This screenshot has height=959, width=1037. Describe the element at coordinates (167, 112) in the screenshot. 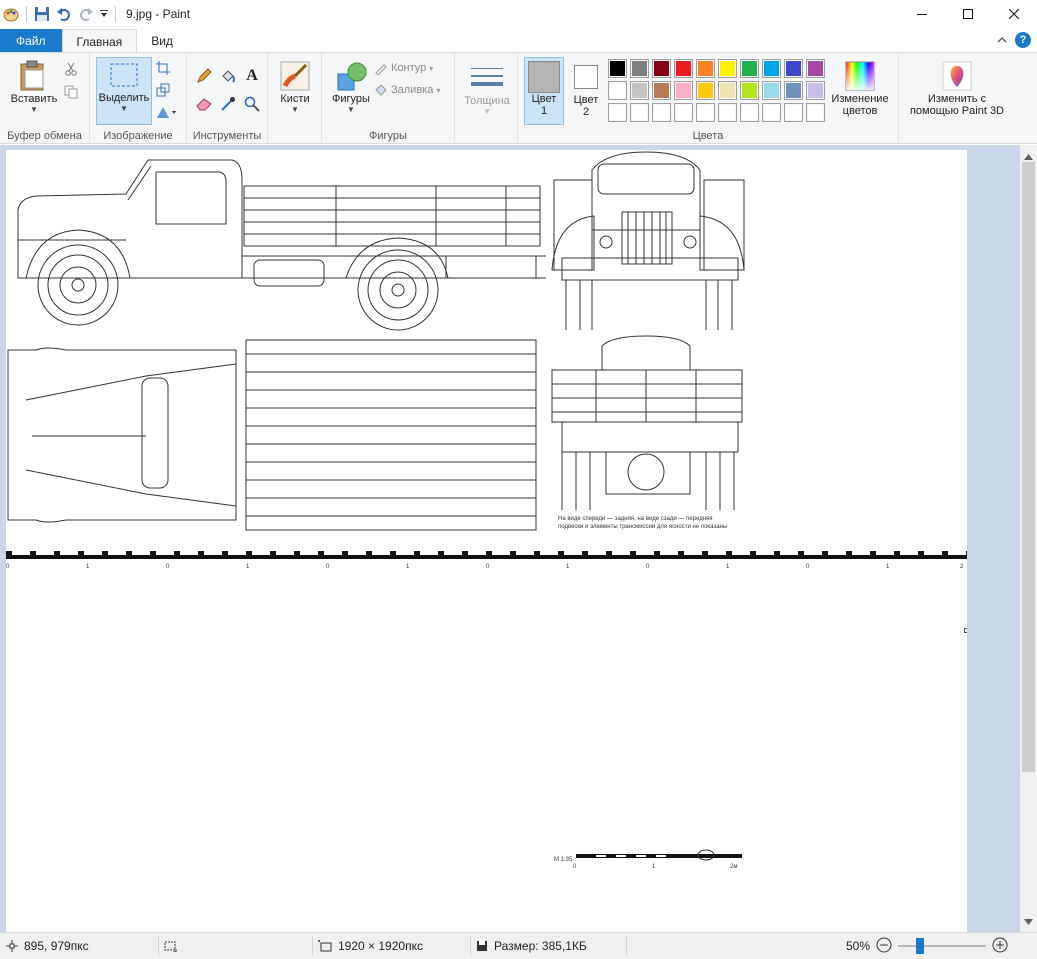

I see `rotate-icon` at that location.